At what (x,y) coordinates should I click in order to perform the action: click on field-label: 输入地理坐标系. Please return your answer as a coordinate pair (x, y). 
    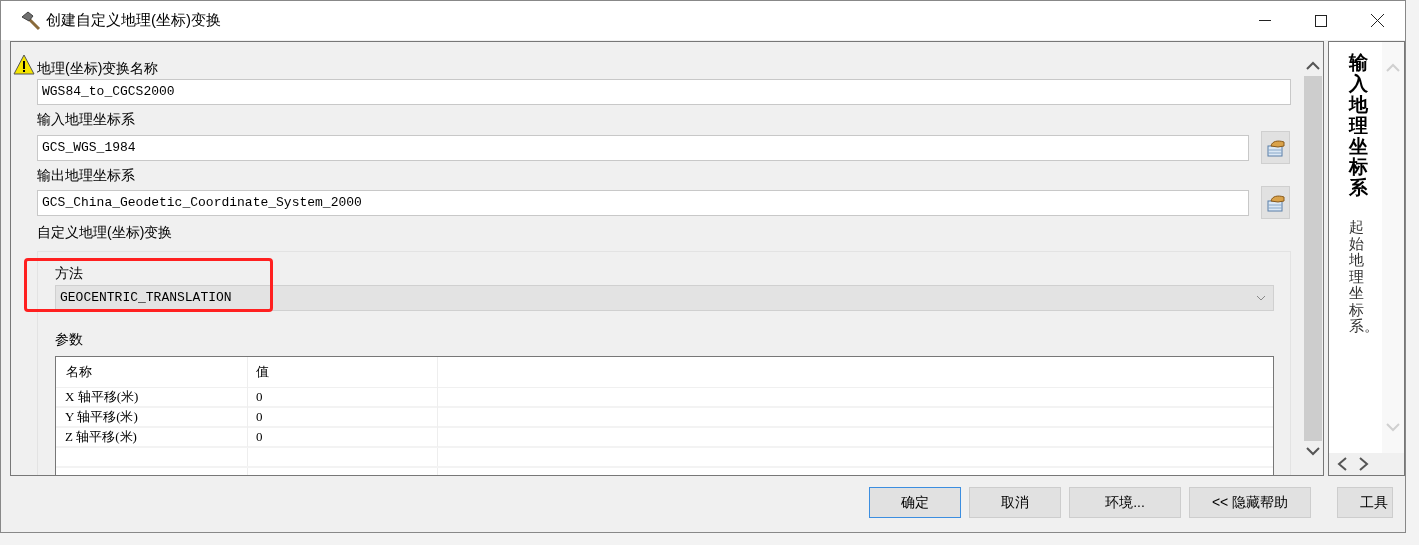
    Looking at the image, I should click on (86, 119).